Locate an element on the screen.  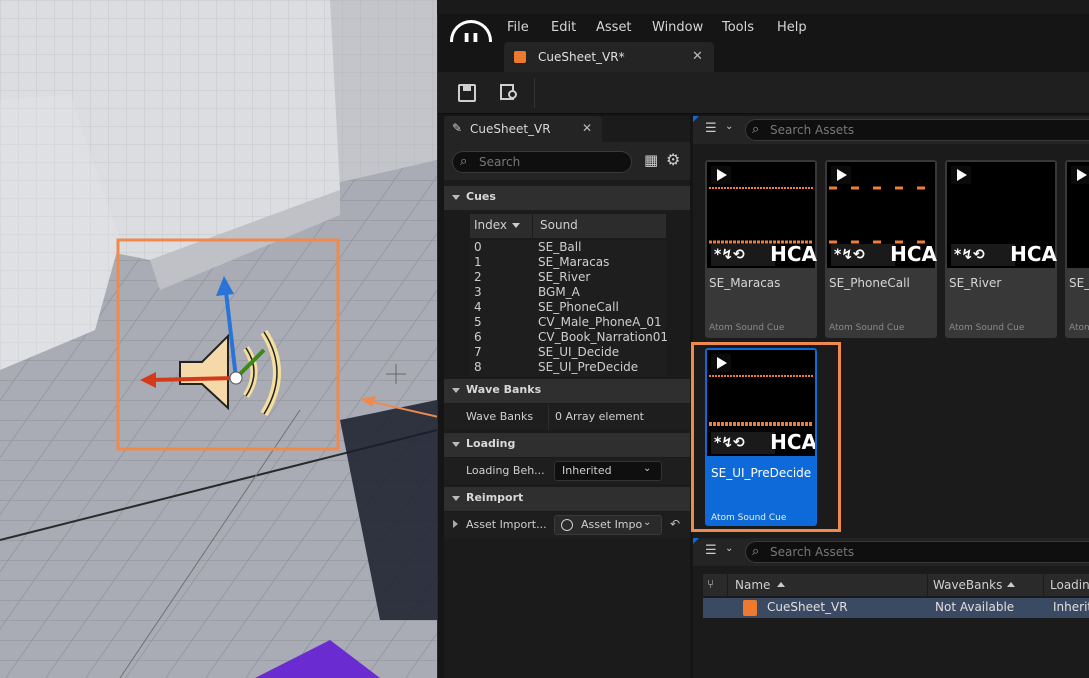
hierarchy-icon: ⑂ is located at coordinates (710, 584).